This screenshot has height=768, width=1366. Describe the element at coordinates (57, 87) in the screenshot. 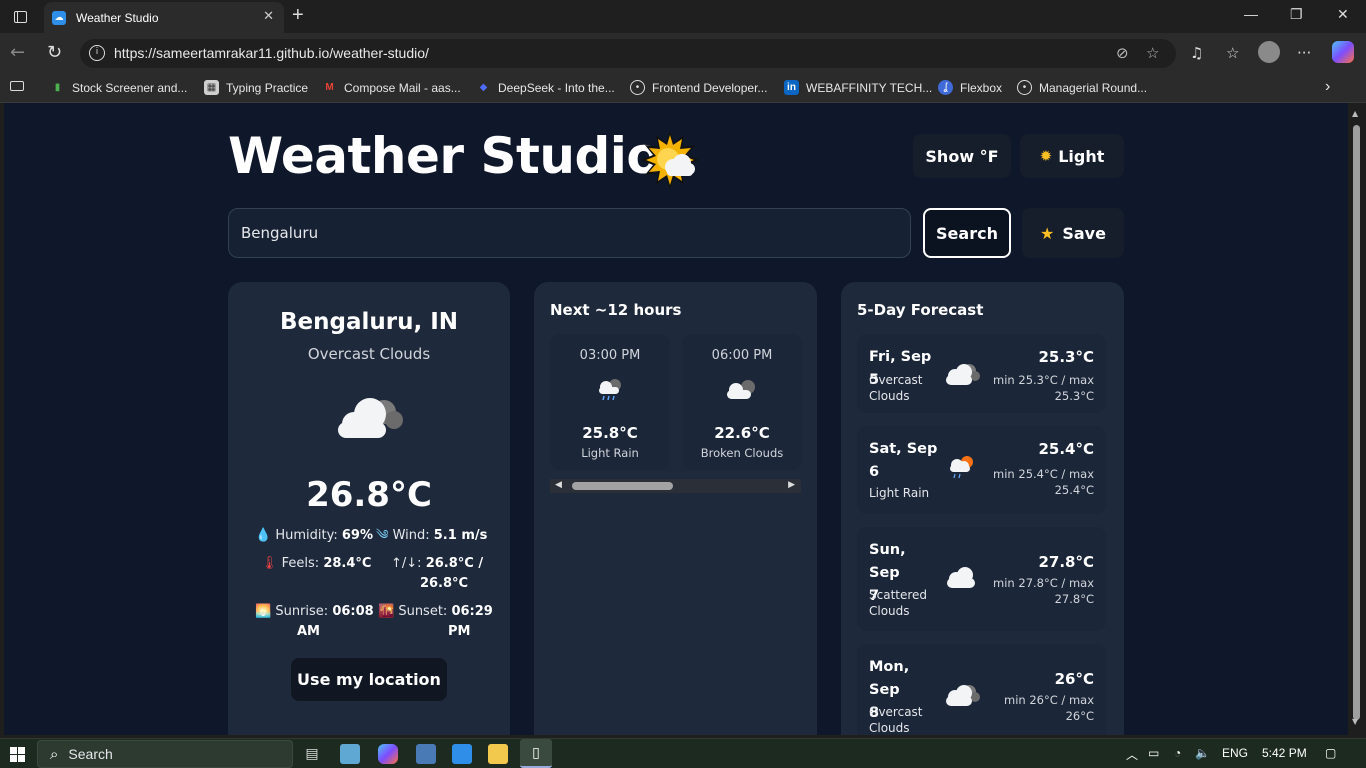

I see `bar-chart-icon: ▮` at that location.